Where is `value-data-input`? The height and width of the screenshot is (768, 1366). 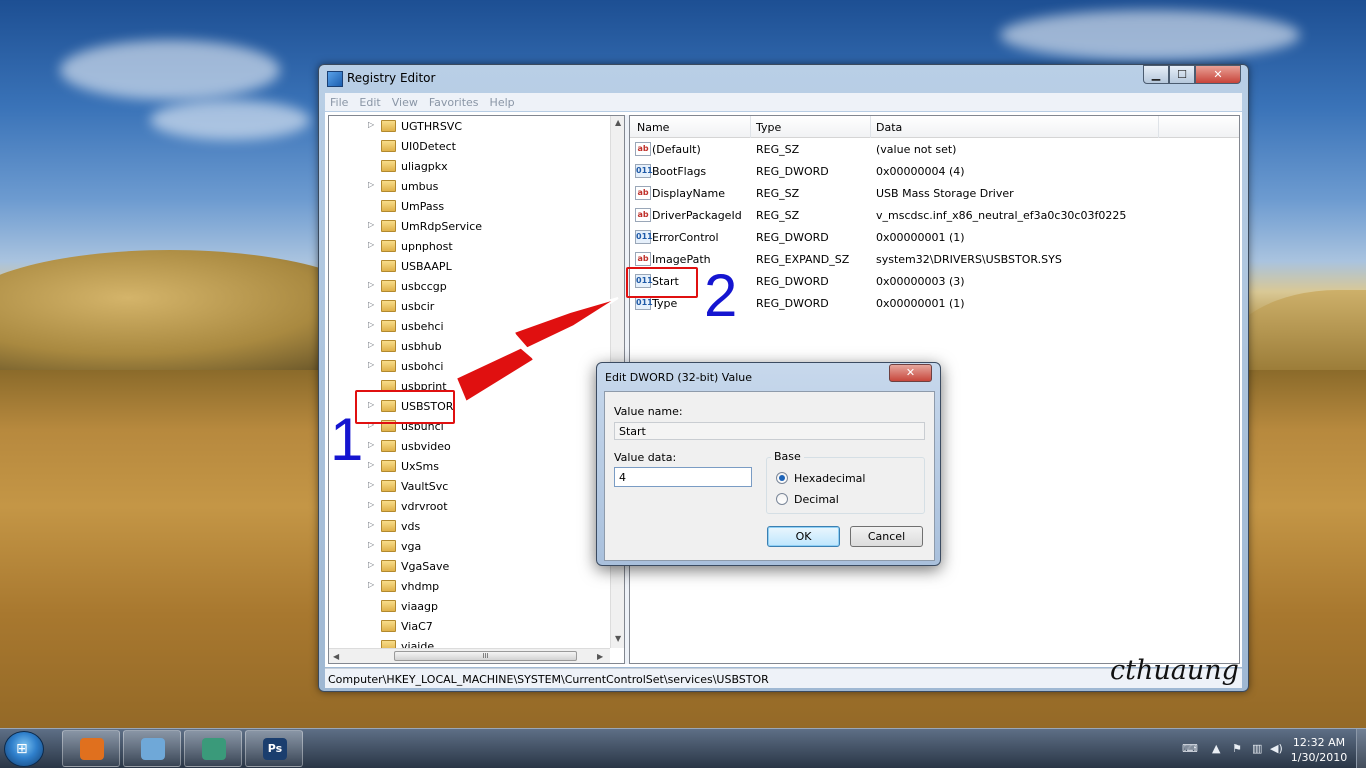 value-data-input is located at coordinates (683, 477).